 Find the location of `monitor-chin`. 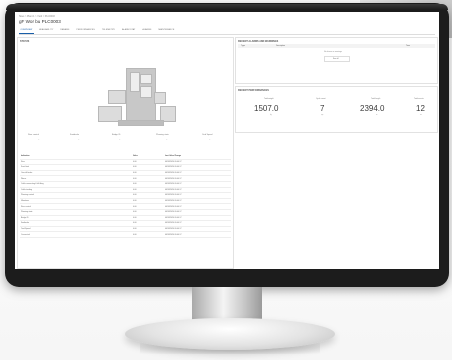

monitor-chin is located at coordinates (227, 278).